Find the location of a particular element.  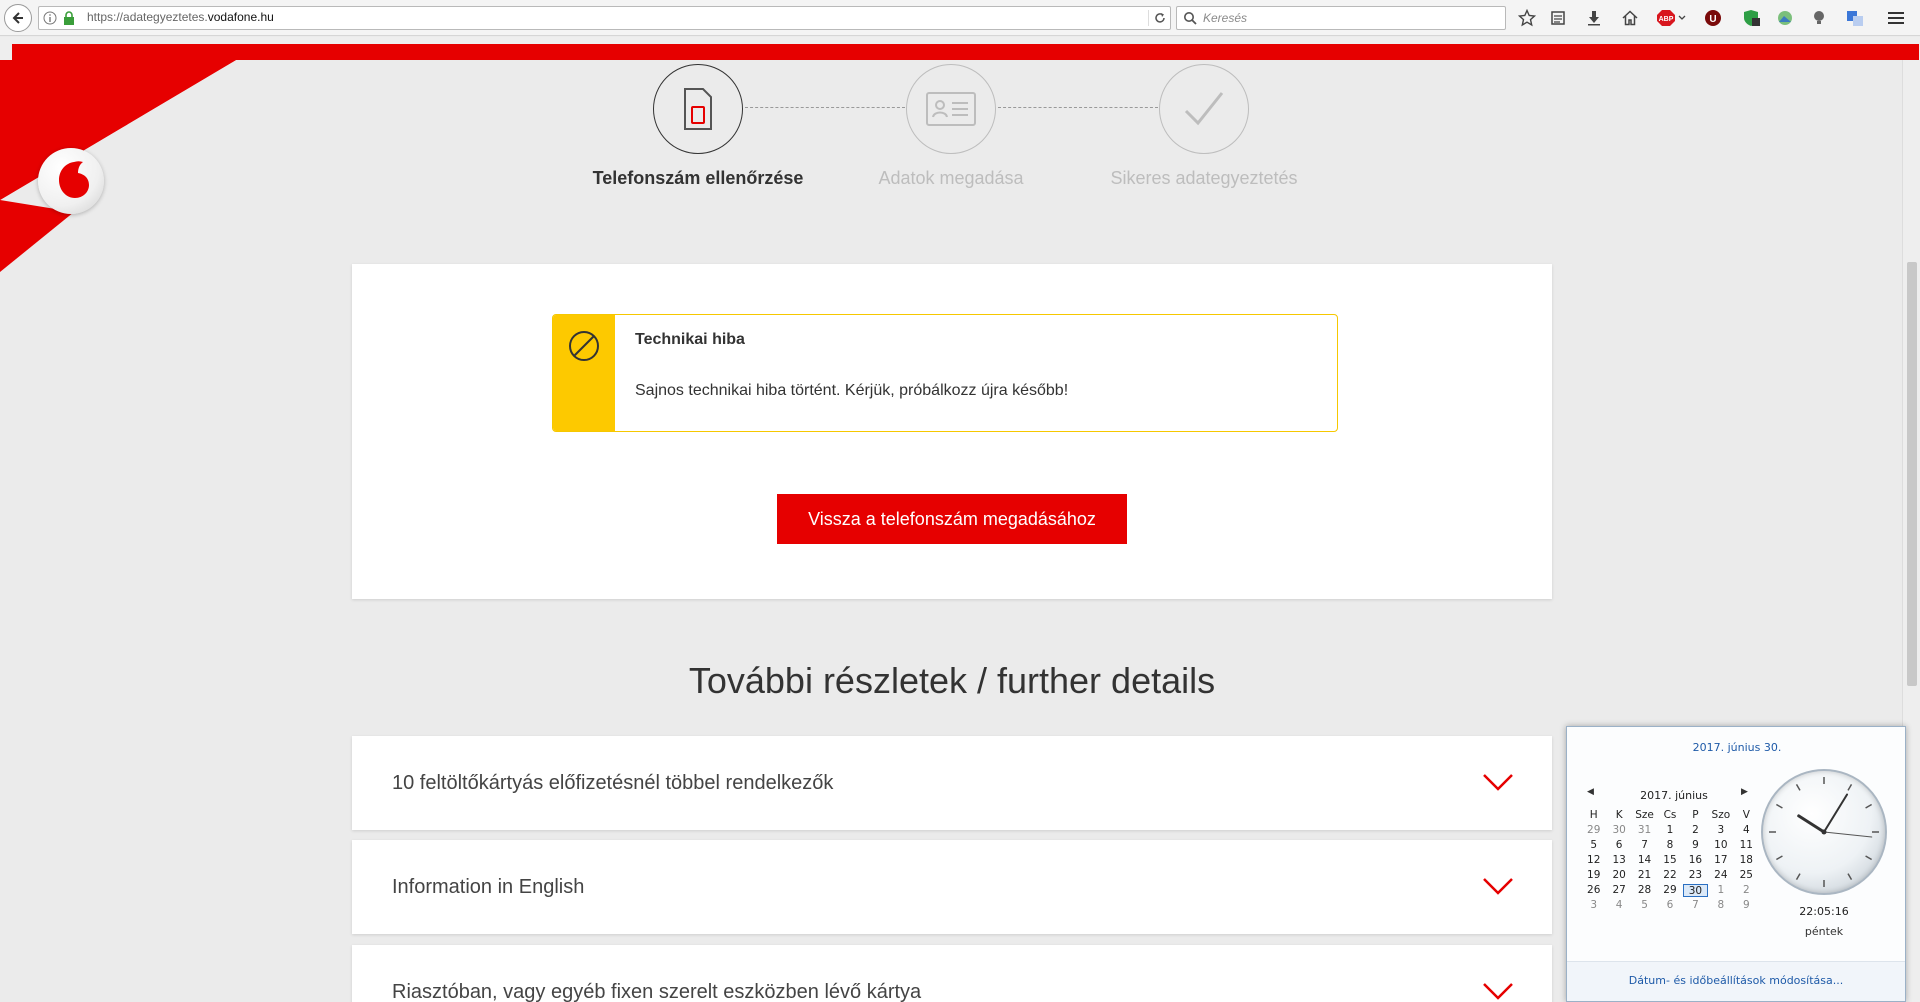

calendar-weekday: péntek is located at coordinates (1824, 931).